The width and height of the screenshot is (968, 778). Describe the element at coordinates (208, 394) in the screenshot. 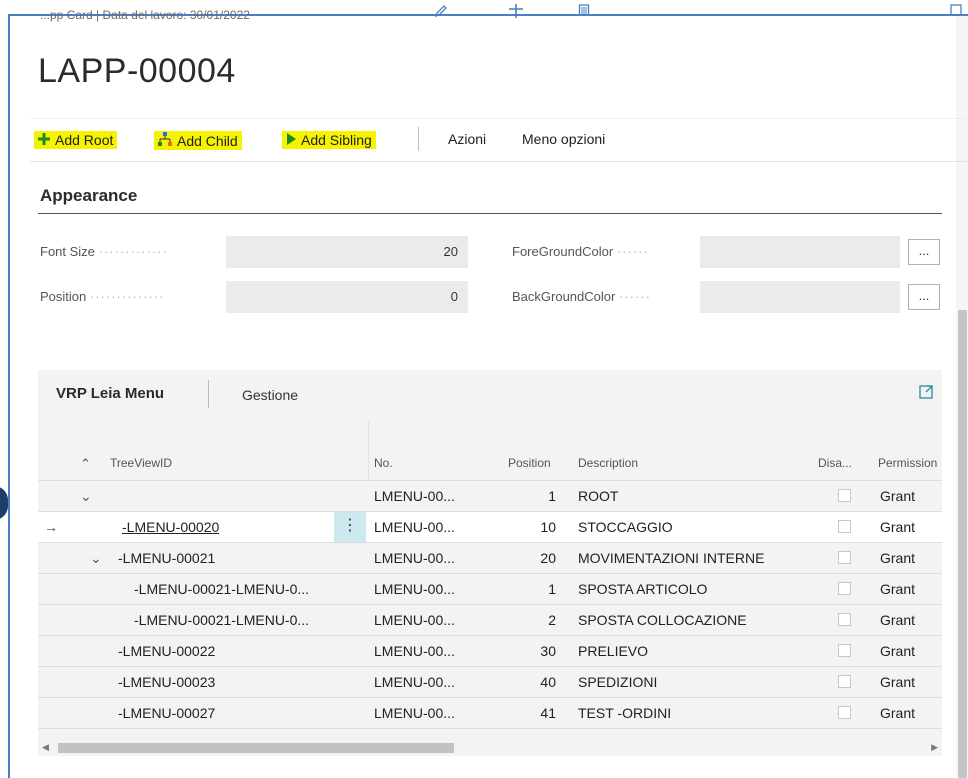

I see `part-separator` at that location.